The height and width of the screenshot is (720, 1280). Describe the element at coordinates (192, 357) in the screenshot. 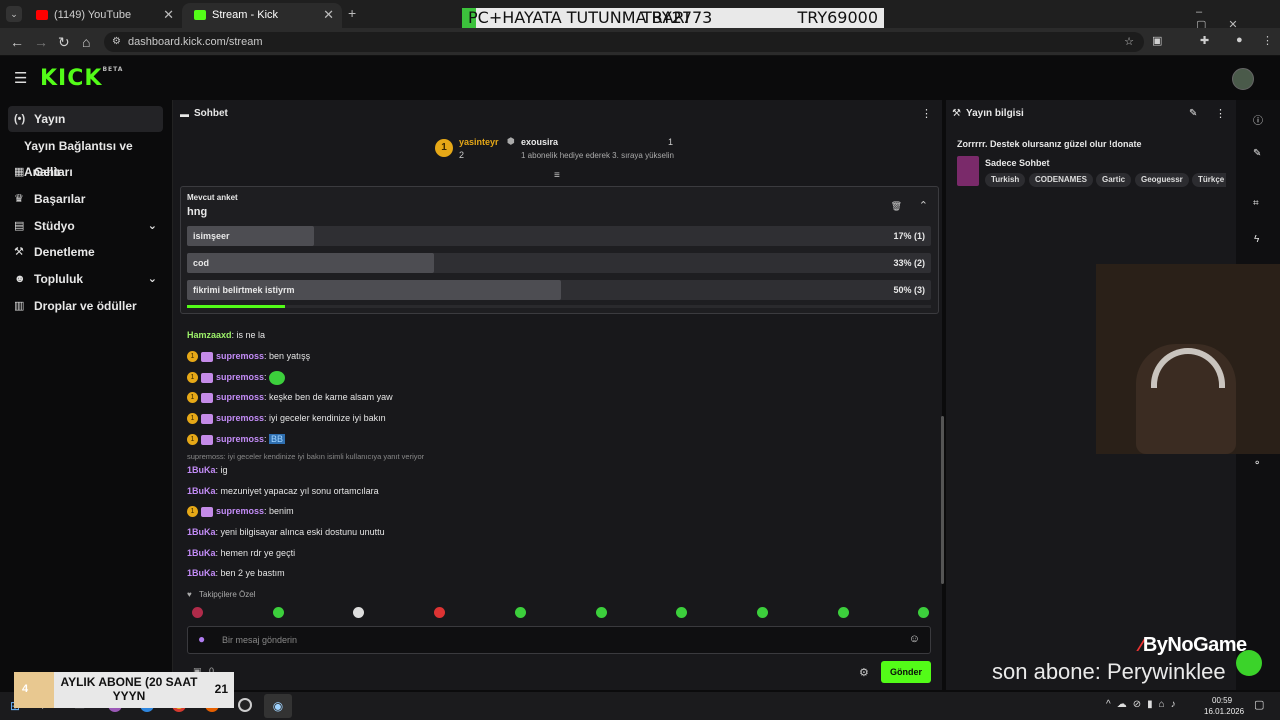

I see `sub-badge-icon: 1` at that location.